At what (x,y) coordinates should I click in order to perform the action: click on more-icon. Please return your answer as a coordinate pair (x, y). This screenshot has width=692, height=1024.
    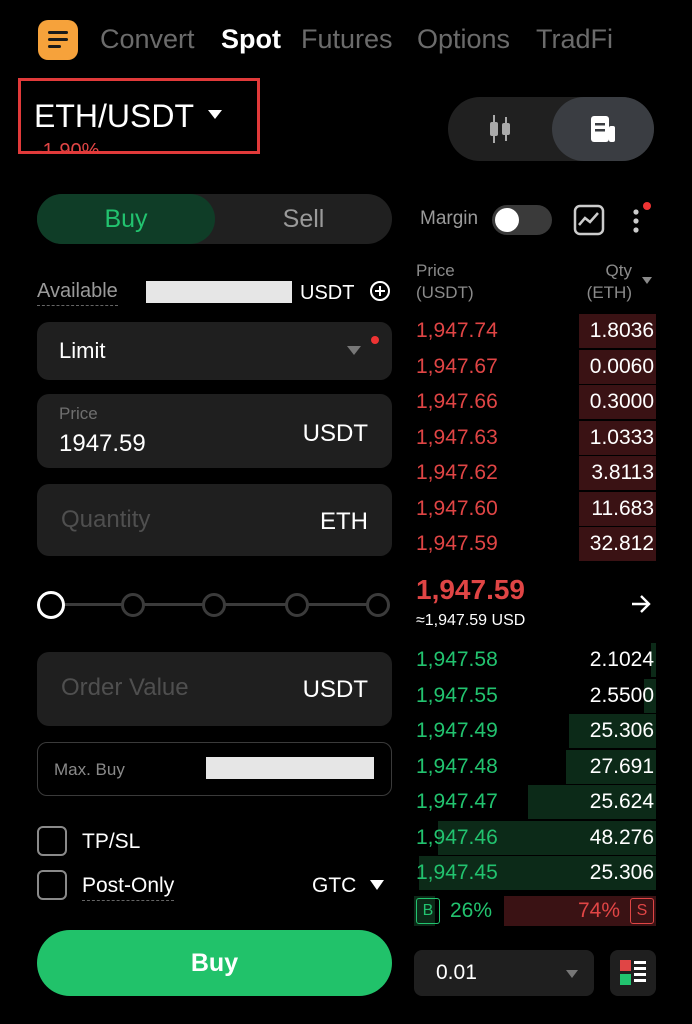
    Looking at the image, I should click on (640, 219).